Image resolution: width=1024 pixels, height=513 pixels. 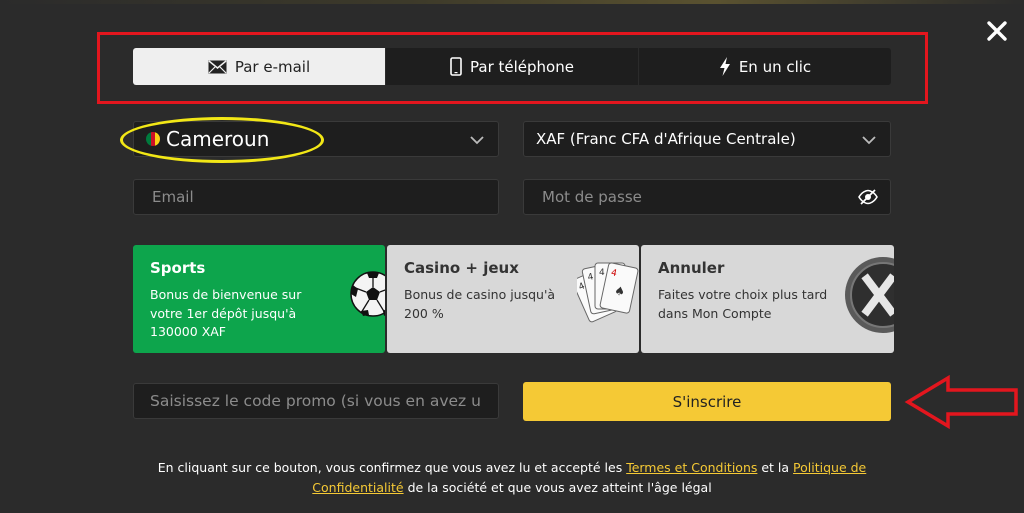 I want to click on legal-text: et la, so click(x=775, y=467).